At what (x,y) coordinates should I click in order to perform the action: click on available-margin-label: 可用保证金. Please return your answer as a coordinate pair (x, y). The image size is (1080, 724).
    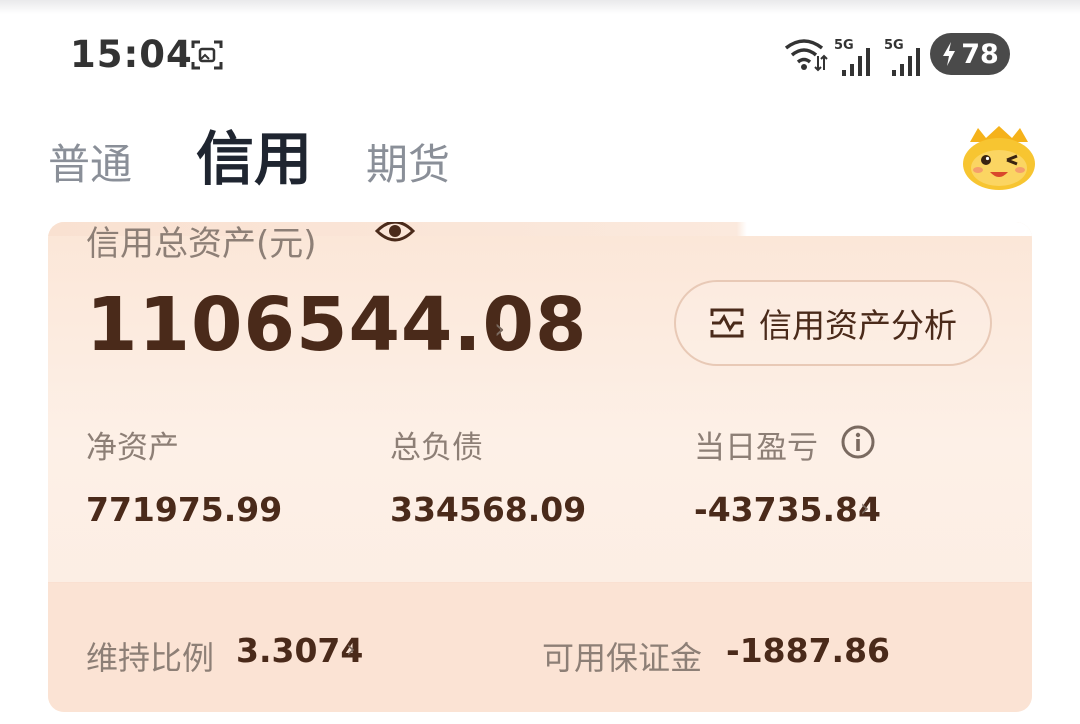
    Looking at the image, I should click on (622, 658).